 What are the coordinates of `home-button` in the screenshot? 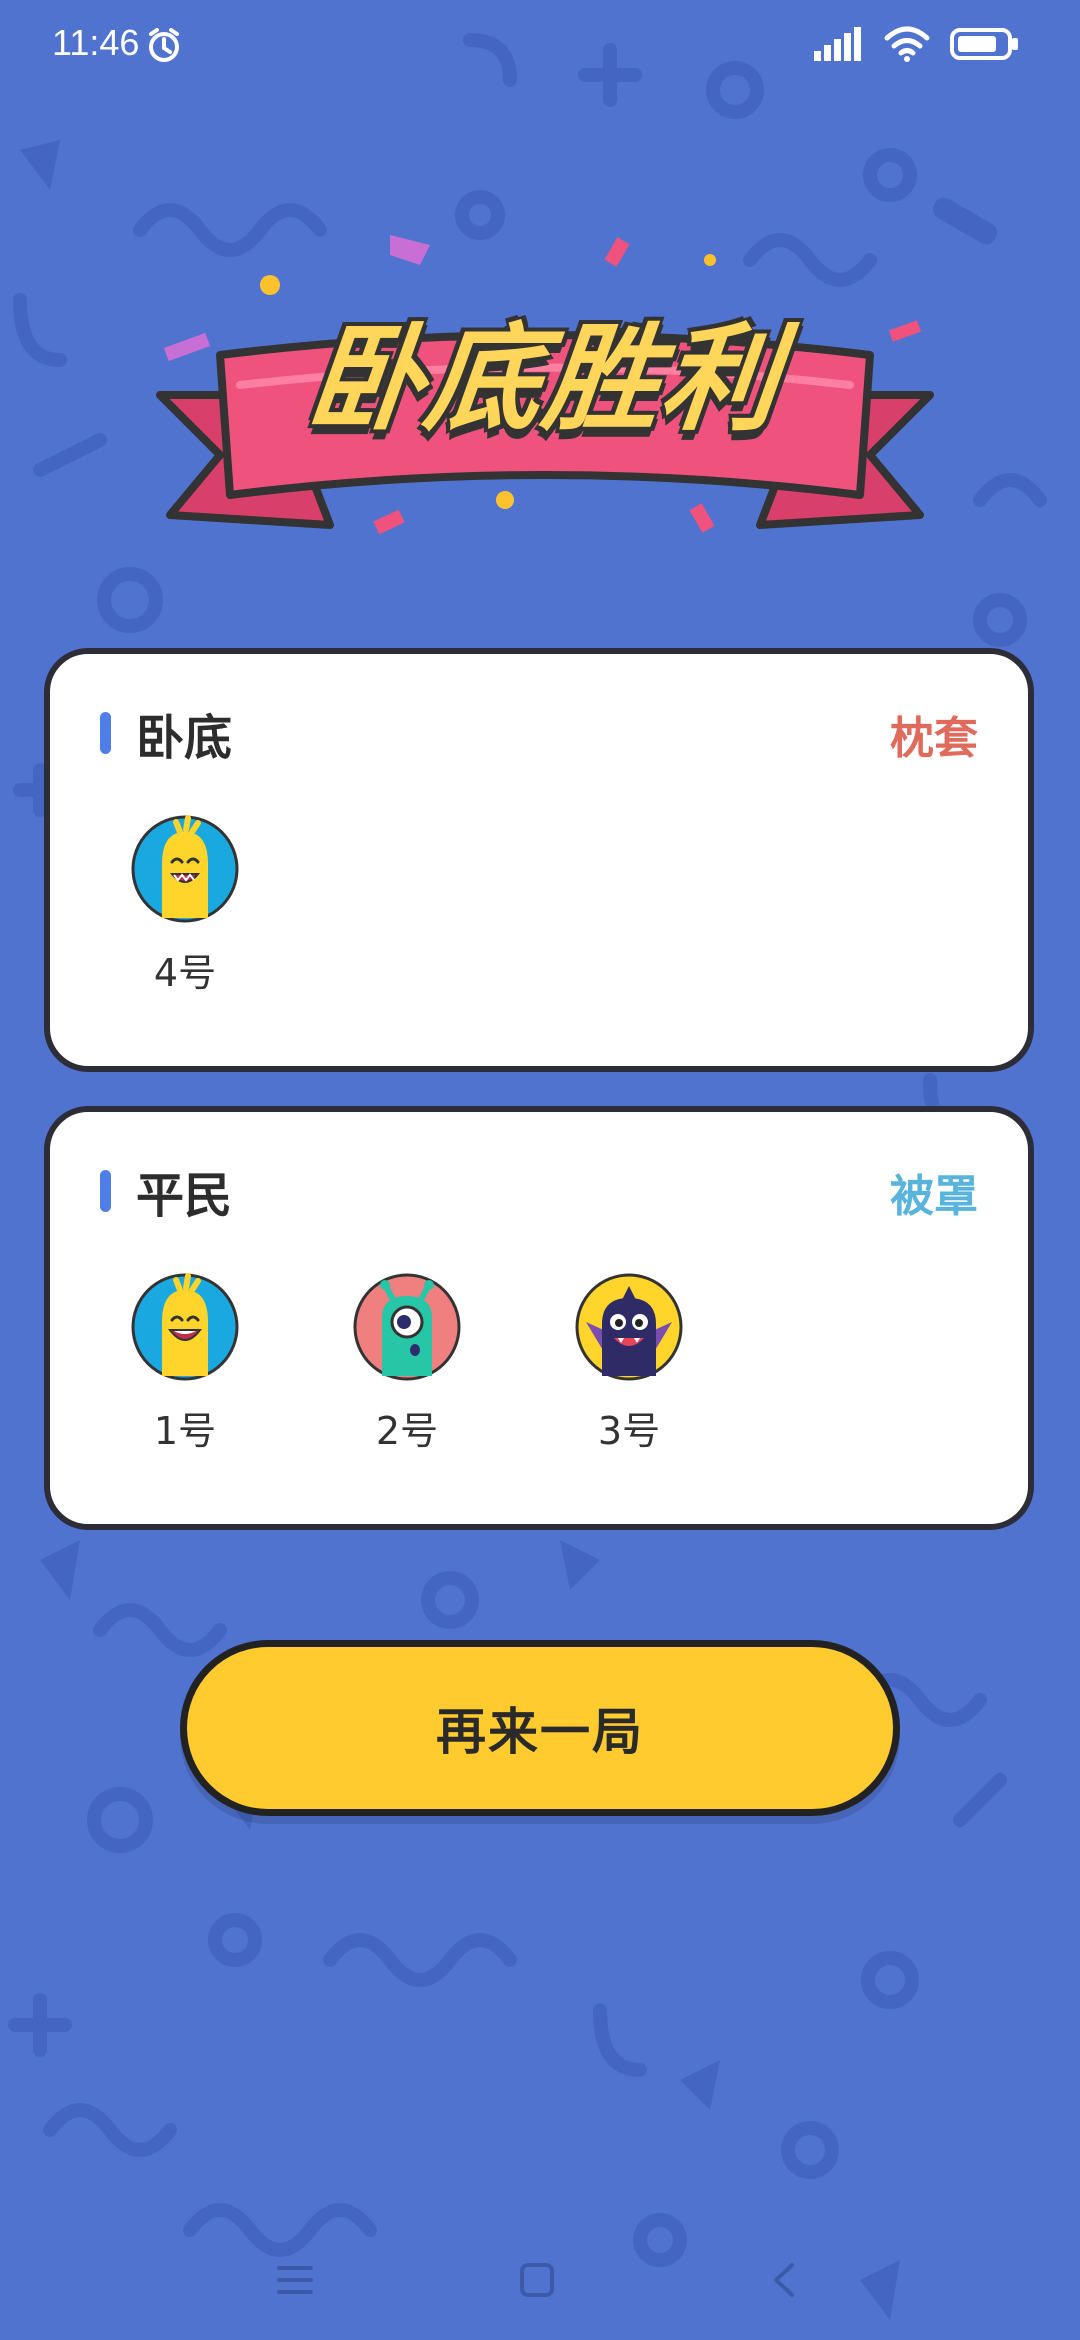 It's located at (537, 2280).